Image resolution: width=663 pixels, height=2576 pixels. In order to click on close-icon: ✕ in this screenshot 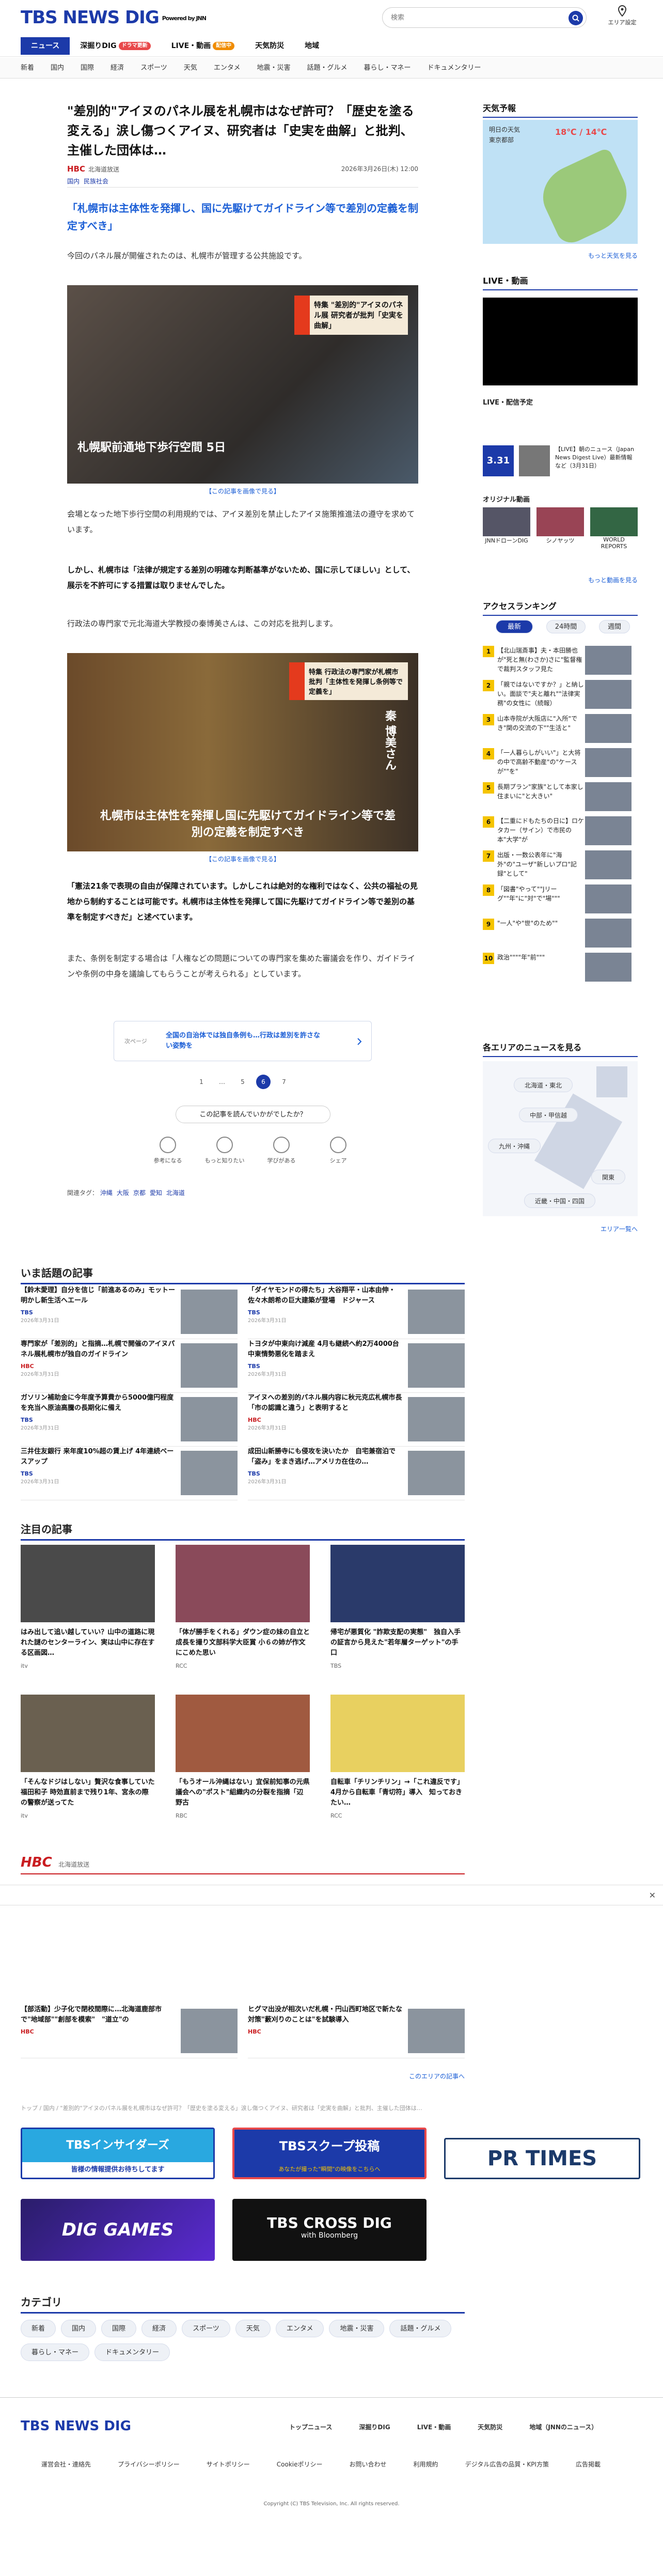, I will do `click(652, 1895)`.